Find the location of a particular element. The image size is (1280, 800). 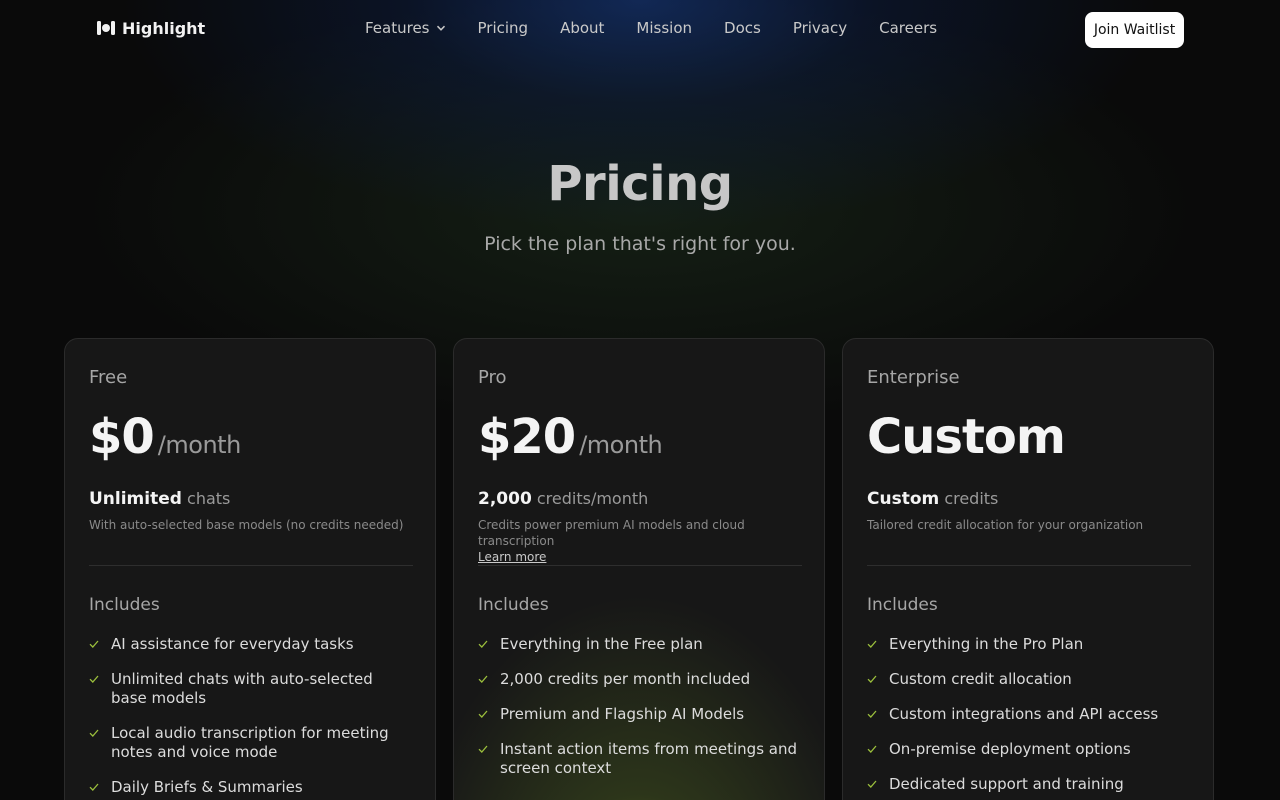

nav-link-label: About is located at coordinates (582, 28).